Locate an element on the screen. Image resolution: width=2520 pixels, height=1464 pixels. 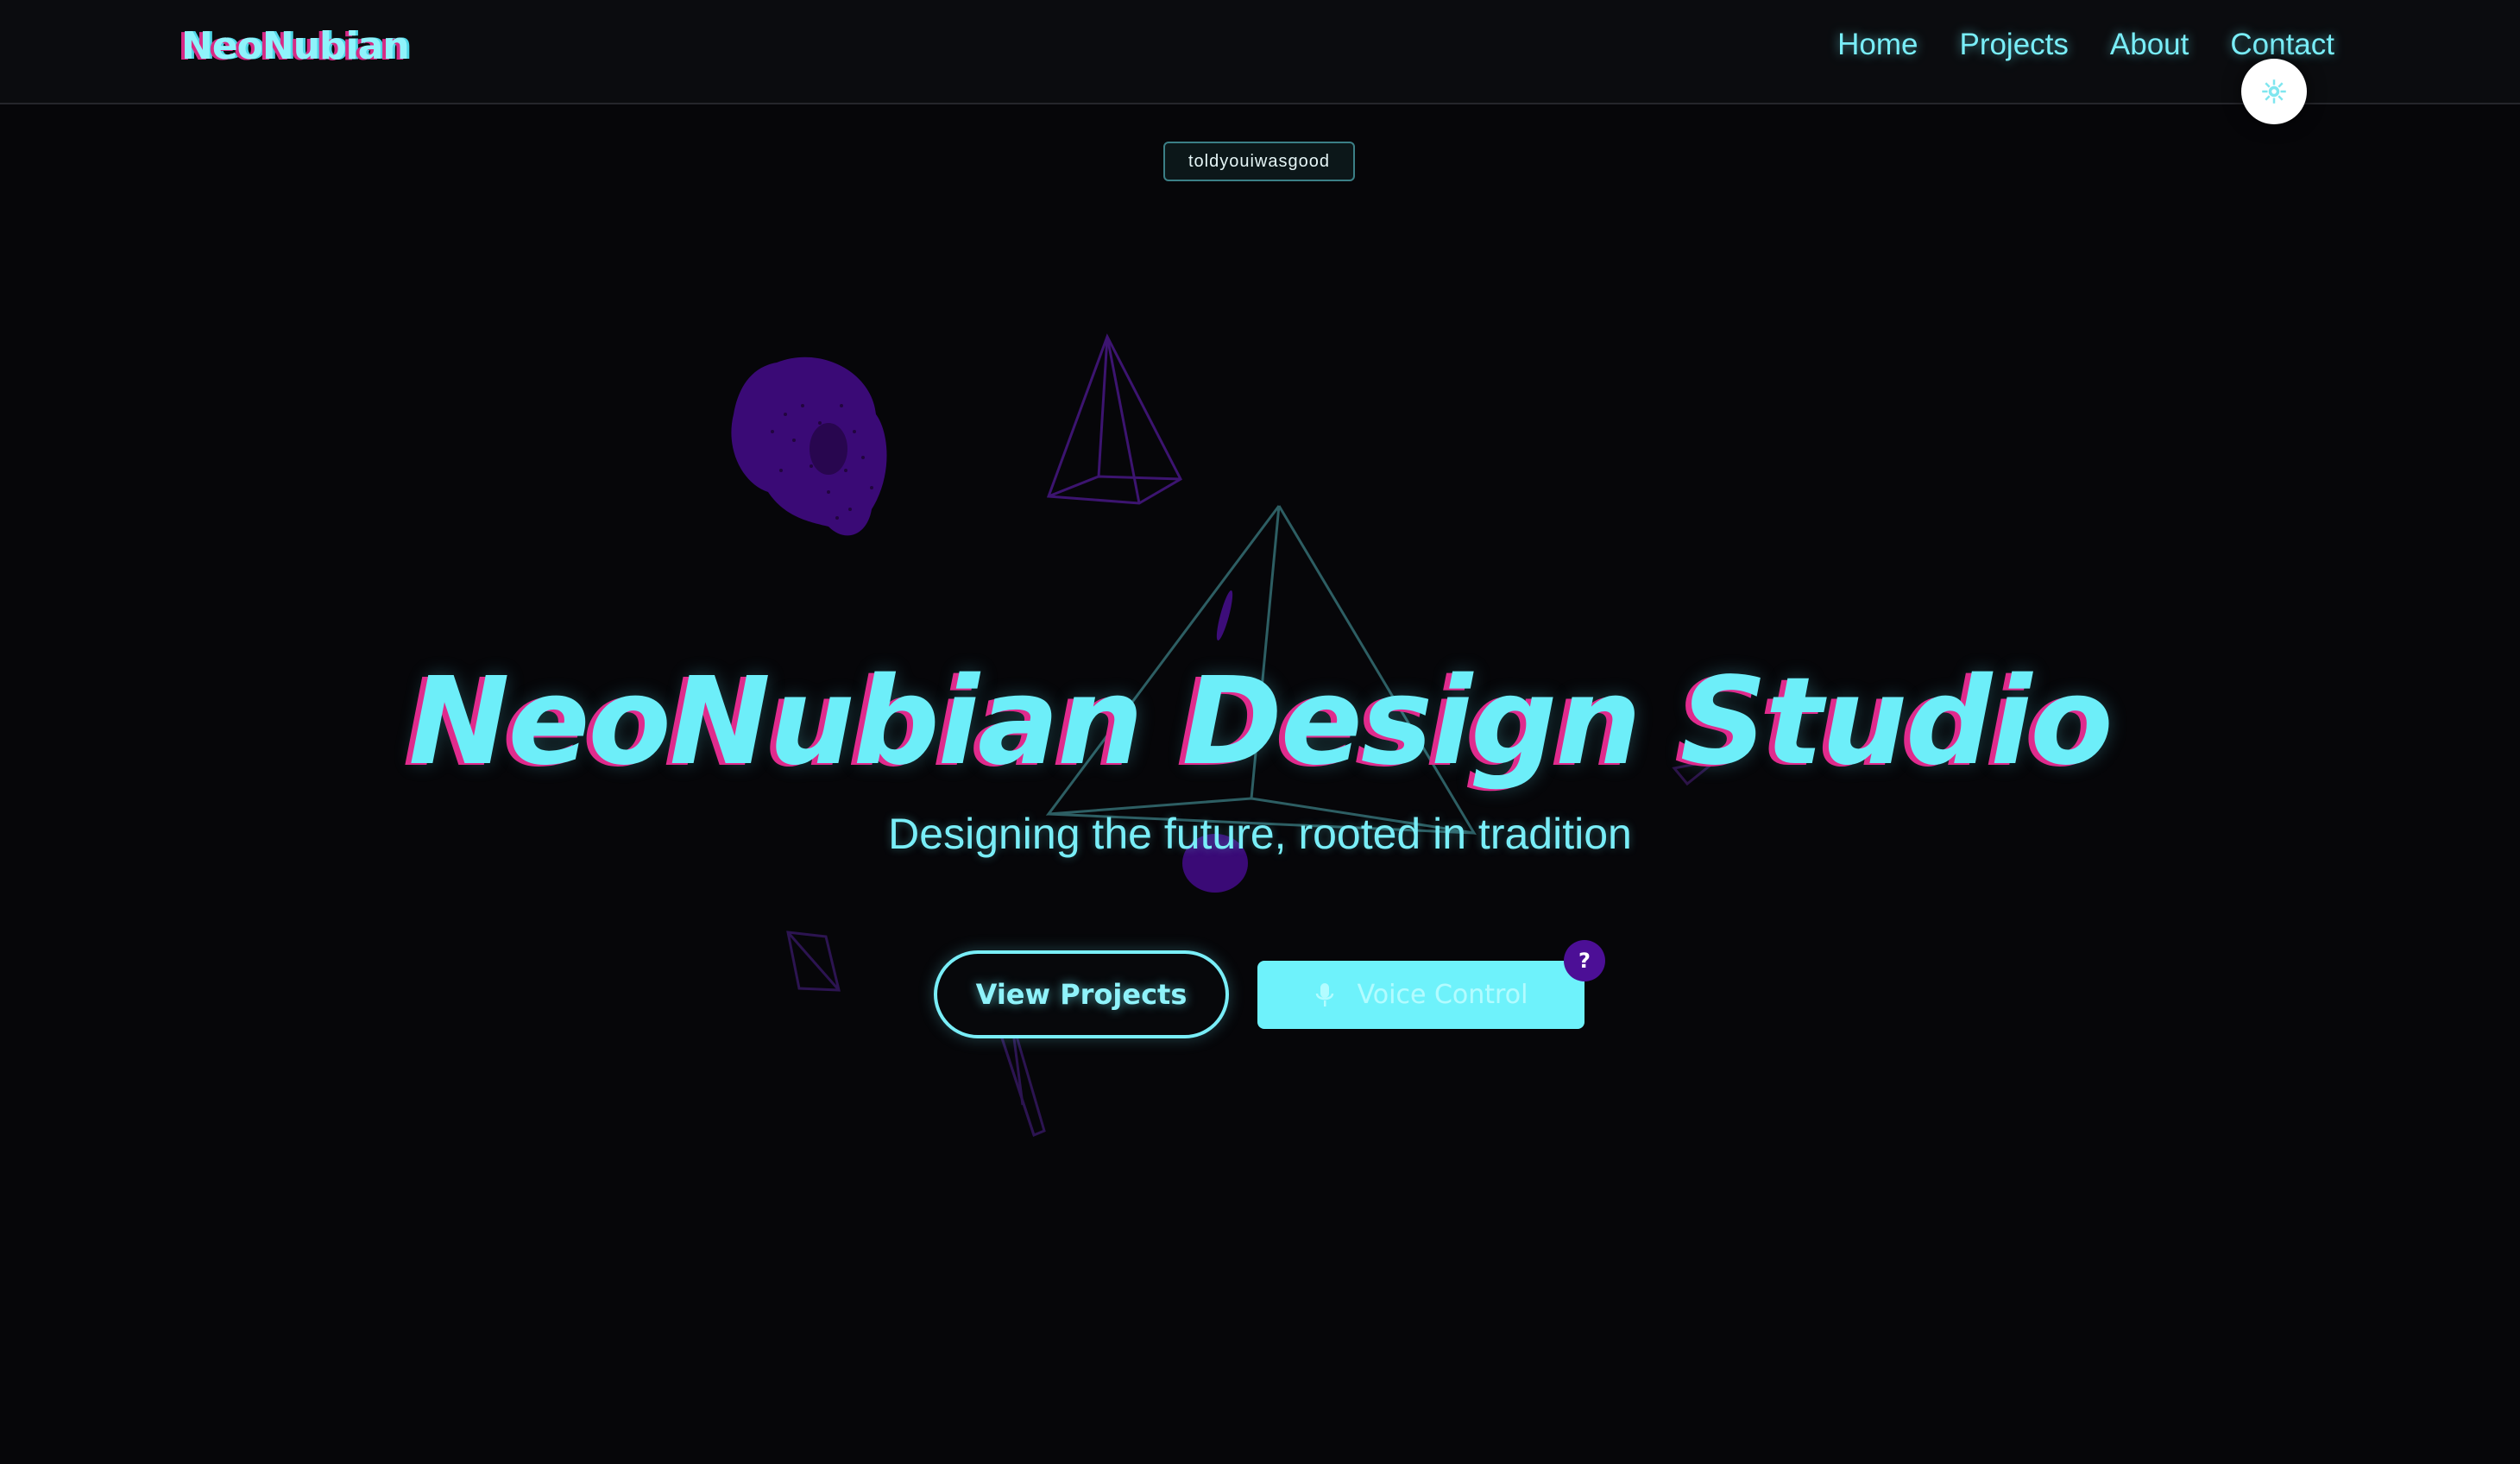
ellipse-shape is located at coordinates (1225, 615).